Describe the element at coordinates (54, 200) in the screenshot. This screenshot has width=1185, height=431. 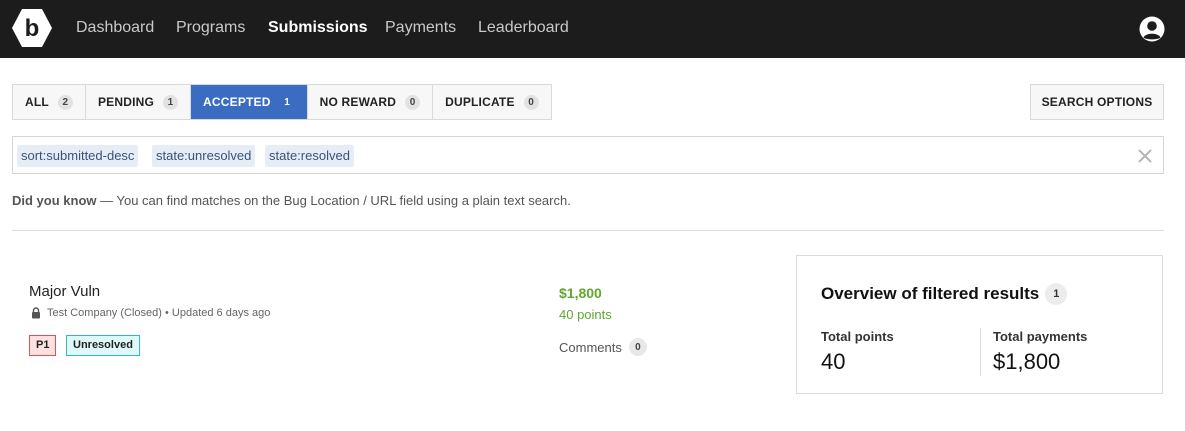
I see `tip-heading: Did you know` at that location.